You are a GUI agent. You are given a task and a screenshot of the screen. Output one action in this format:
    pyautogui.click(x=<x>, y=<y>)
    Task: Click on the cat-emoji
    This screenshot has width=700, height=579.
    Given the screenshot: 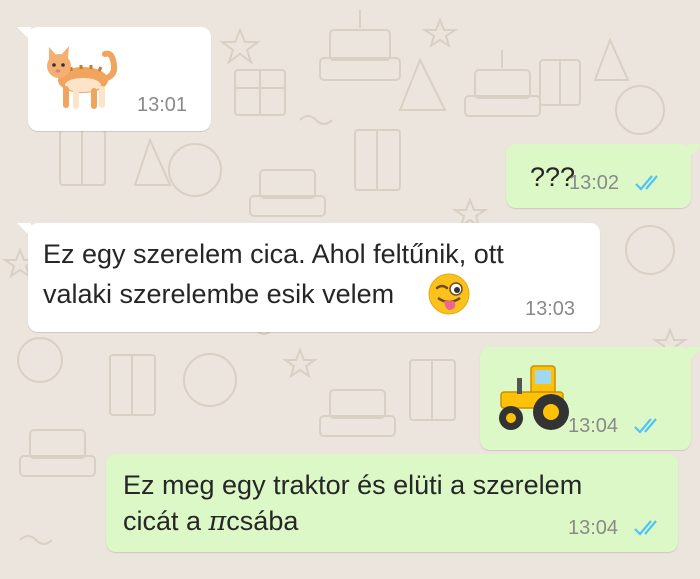 What is the action you would take?
    pyautogui.click(x=82, y=77)
    